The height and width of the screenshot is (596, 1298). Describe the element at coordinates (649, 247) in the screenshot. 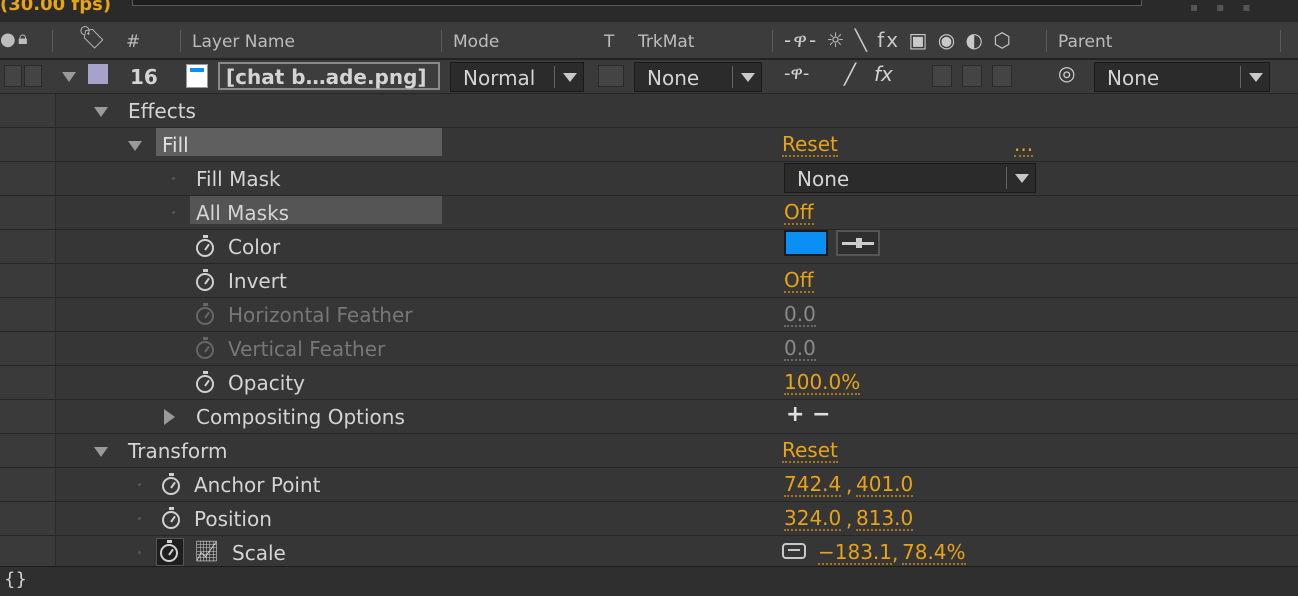

I see `color-row: Color` at that location.